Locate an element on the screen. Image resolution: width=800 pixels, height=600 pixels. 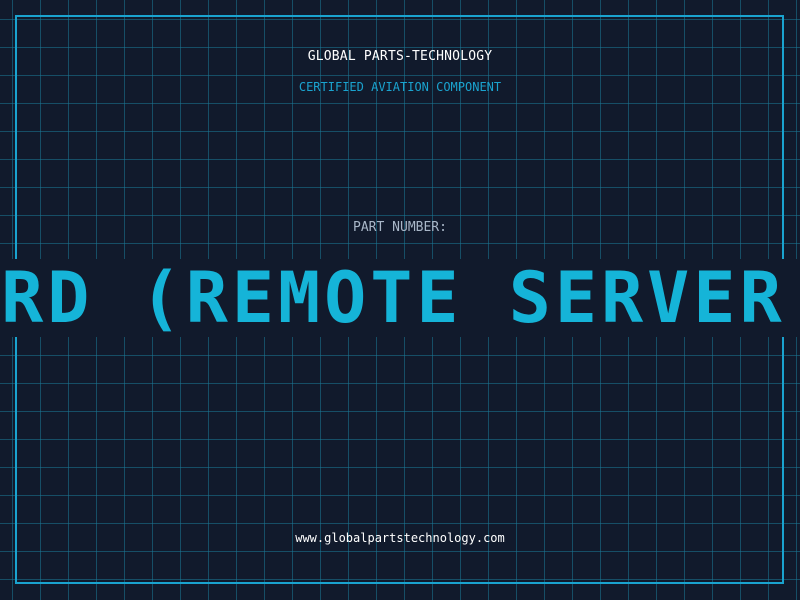
website-link: www.globalpartstechnology.com is located at coordinates (400, 538).